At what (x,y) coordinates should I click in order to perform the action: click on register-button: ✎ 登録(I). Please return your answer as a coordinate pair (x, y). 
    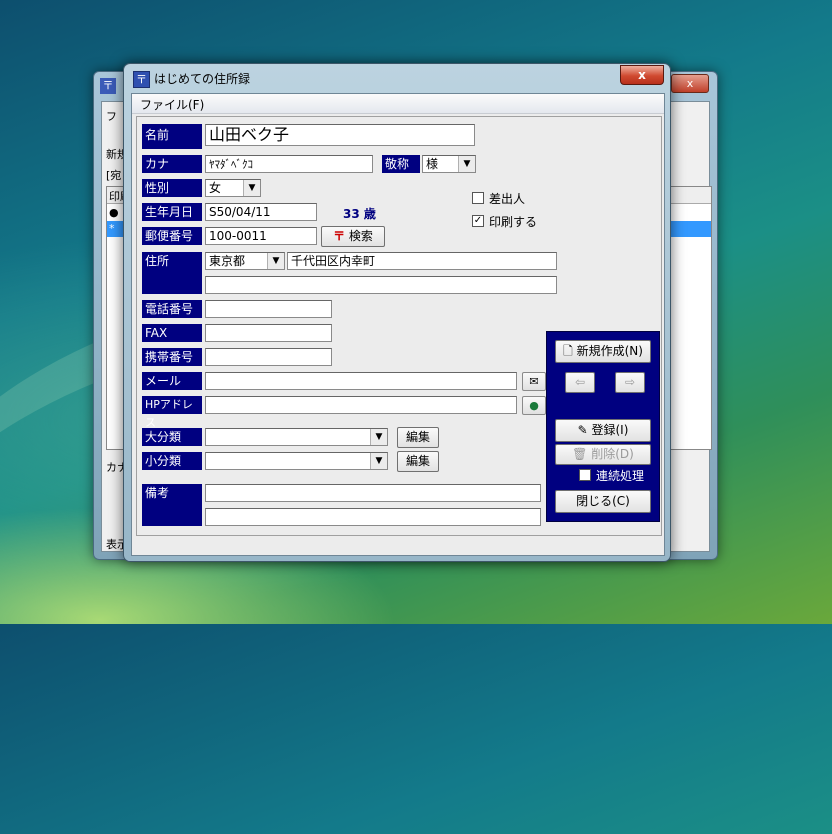
    Looking at the image, I should click on (603, 430).